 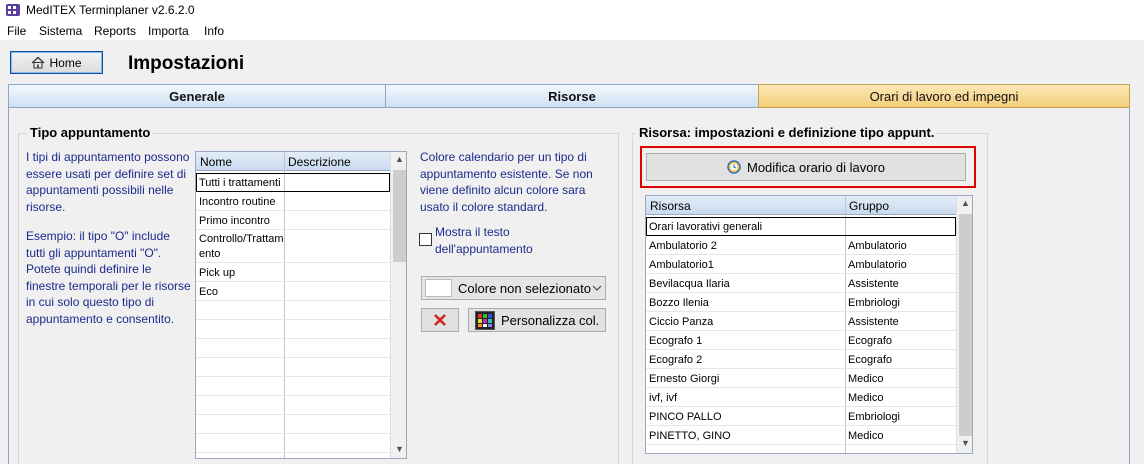 I want to click on tab-generale: Generale, so click(x=197, y=96).